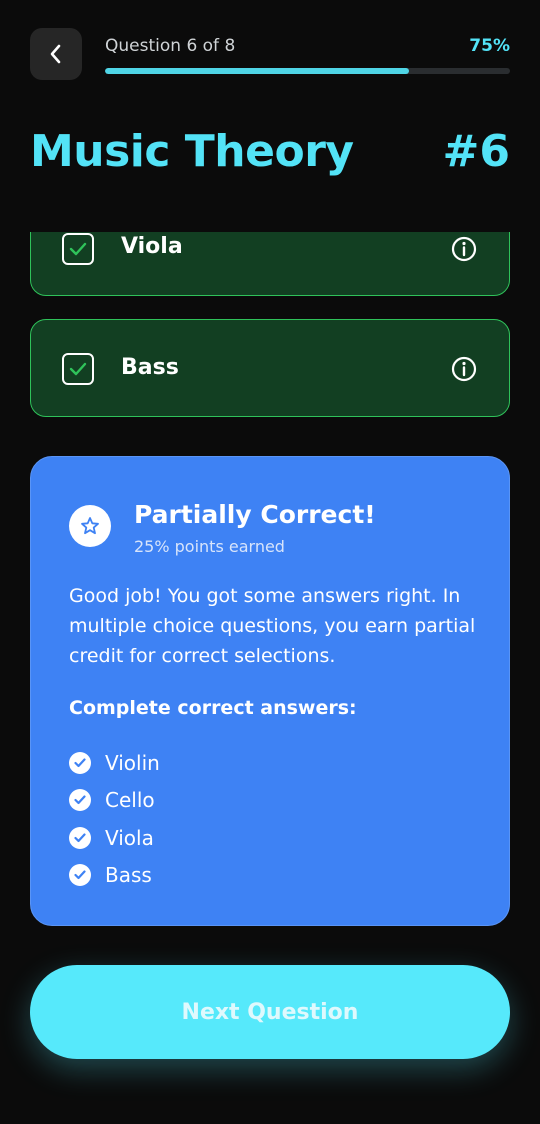 This screenshot has width=540, height=1124. Describe the element at coordinates (152, 246) in the screenshot. I see `option-label: Viola` at that location.